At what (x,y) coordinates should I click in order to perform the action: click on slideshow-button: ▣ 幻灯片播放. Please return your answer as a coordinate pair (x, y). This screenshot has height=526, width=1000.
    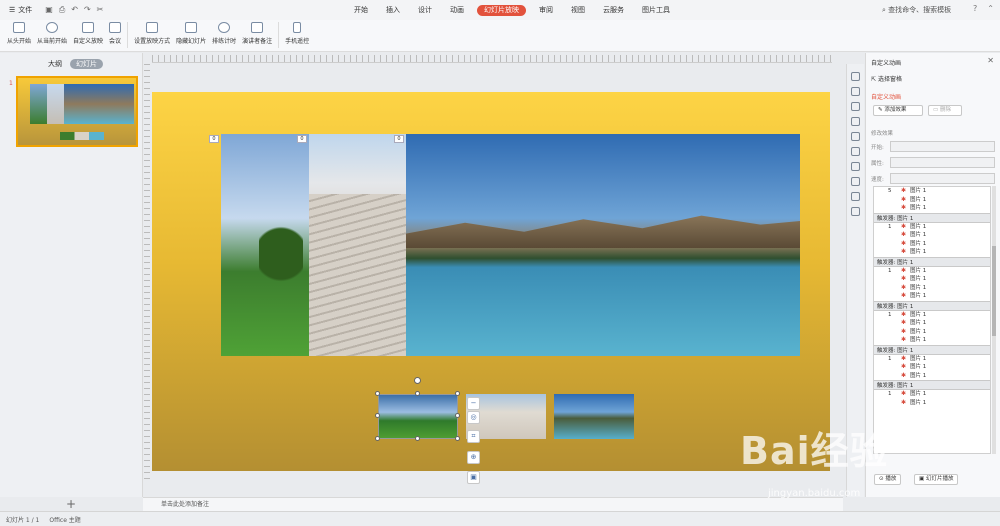
    Looking at the image, I should click on (936, 479).